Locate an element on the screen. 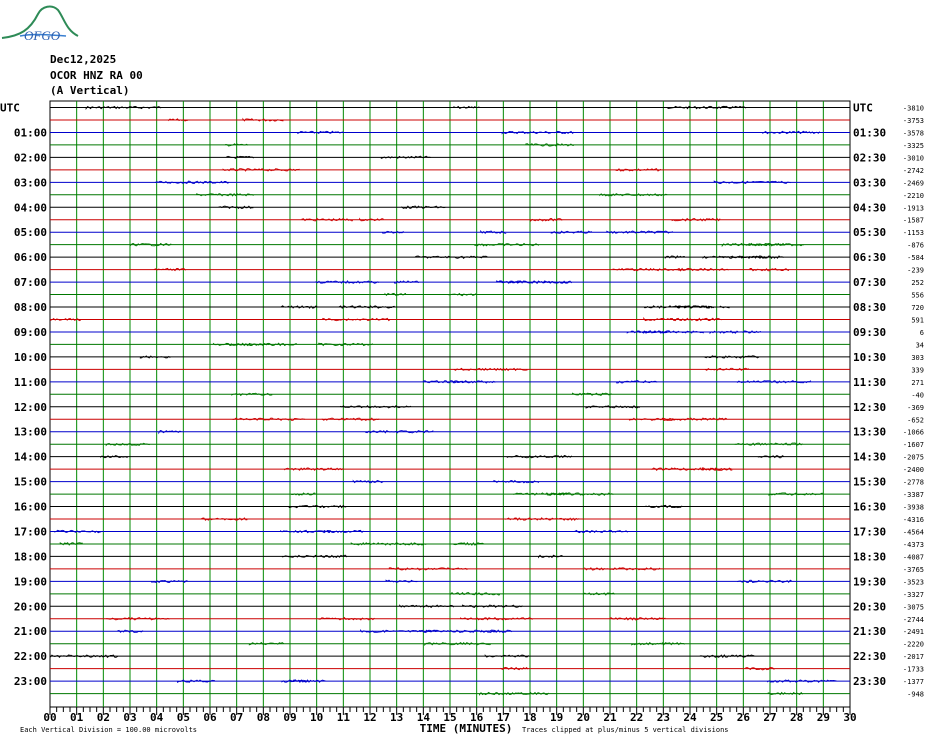  right-half-label: 18:30 is located at coordinates (869, 556).